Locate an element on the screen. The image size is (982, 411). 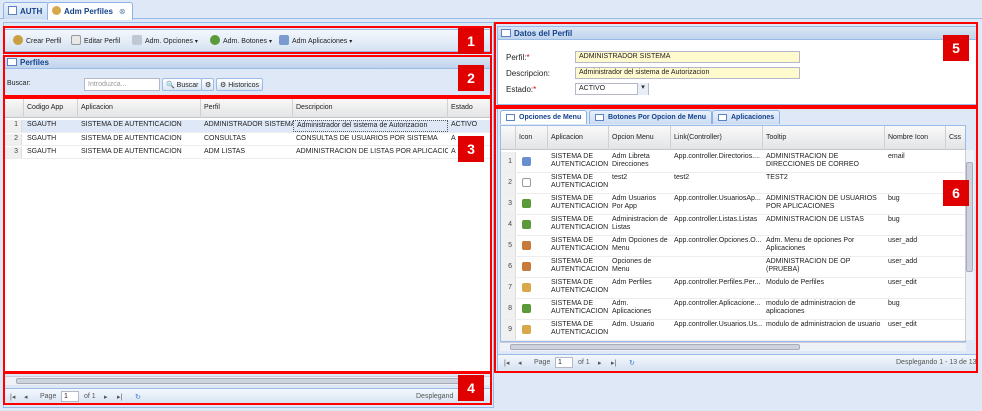
col-estado: Estado is located at coordinates (470, 108).